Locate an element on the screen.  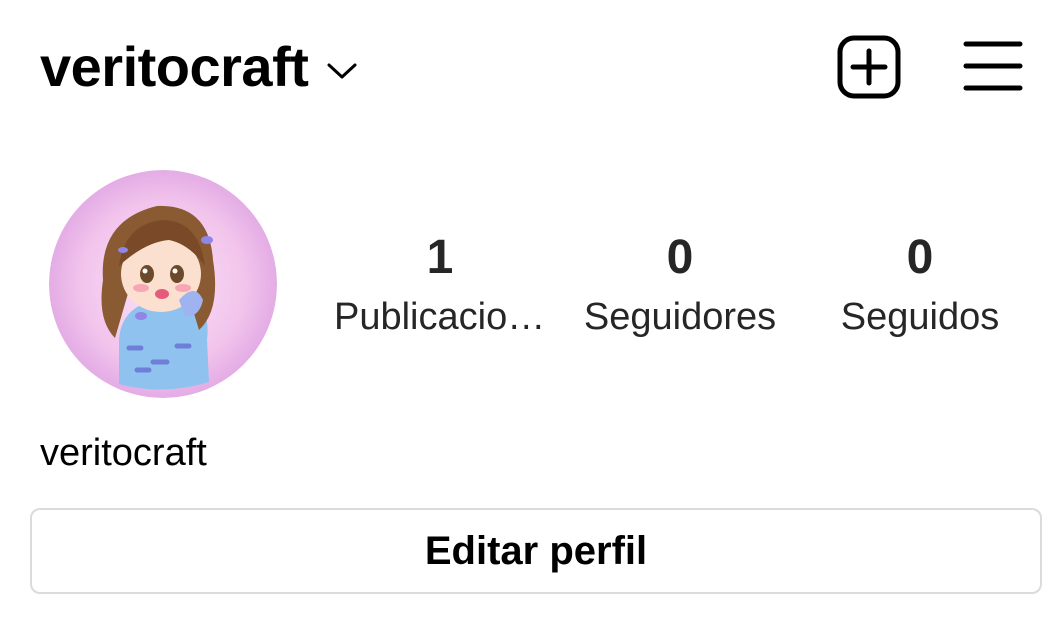
hamburger-menu-icon is located at coordinates (993, 66).